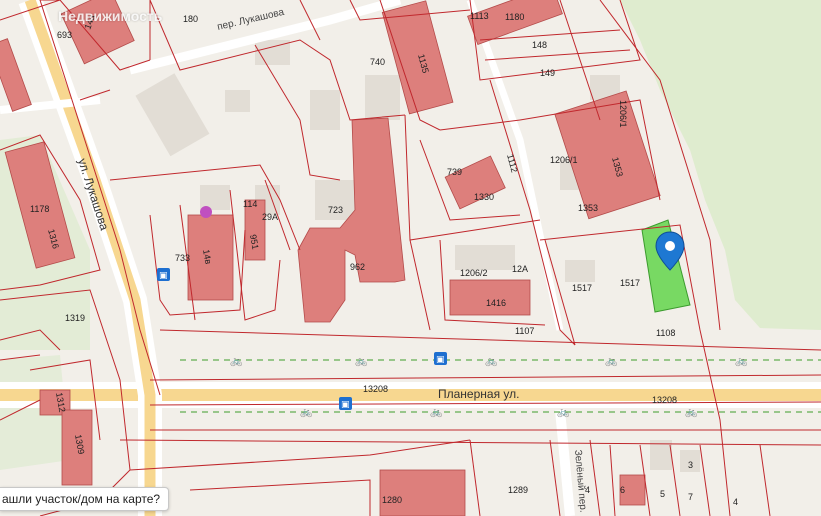 The height and width of the screenshot is (516, 821). I want to click on found-plot-prompt-button: ашли участок/дом на карте?, so click(85, 499).